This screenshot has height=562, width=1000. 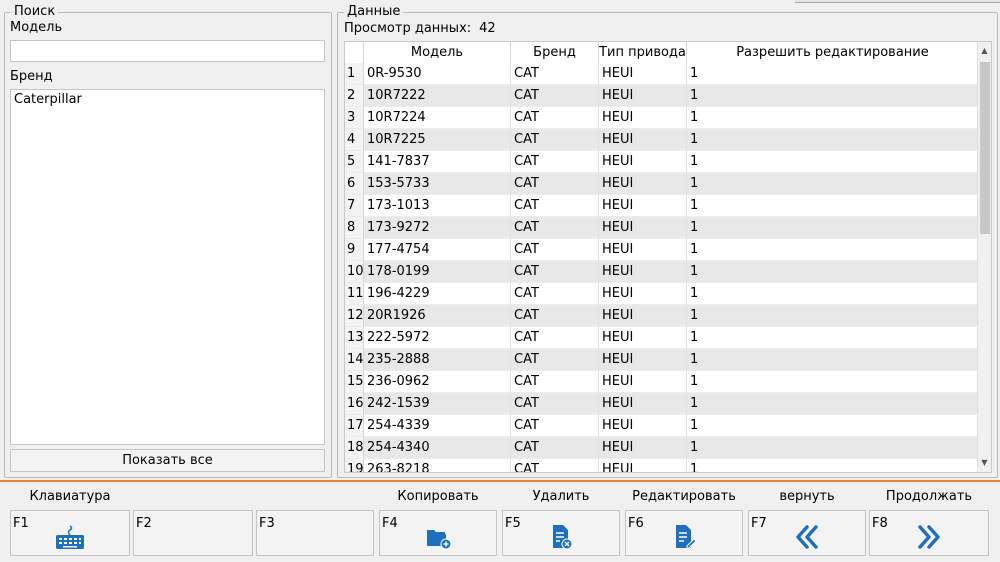 I want to click on table-row: 14 235-2888 CAT HEUI 1, so click(x=662, y=360).